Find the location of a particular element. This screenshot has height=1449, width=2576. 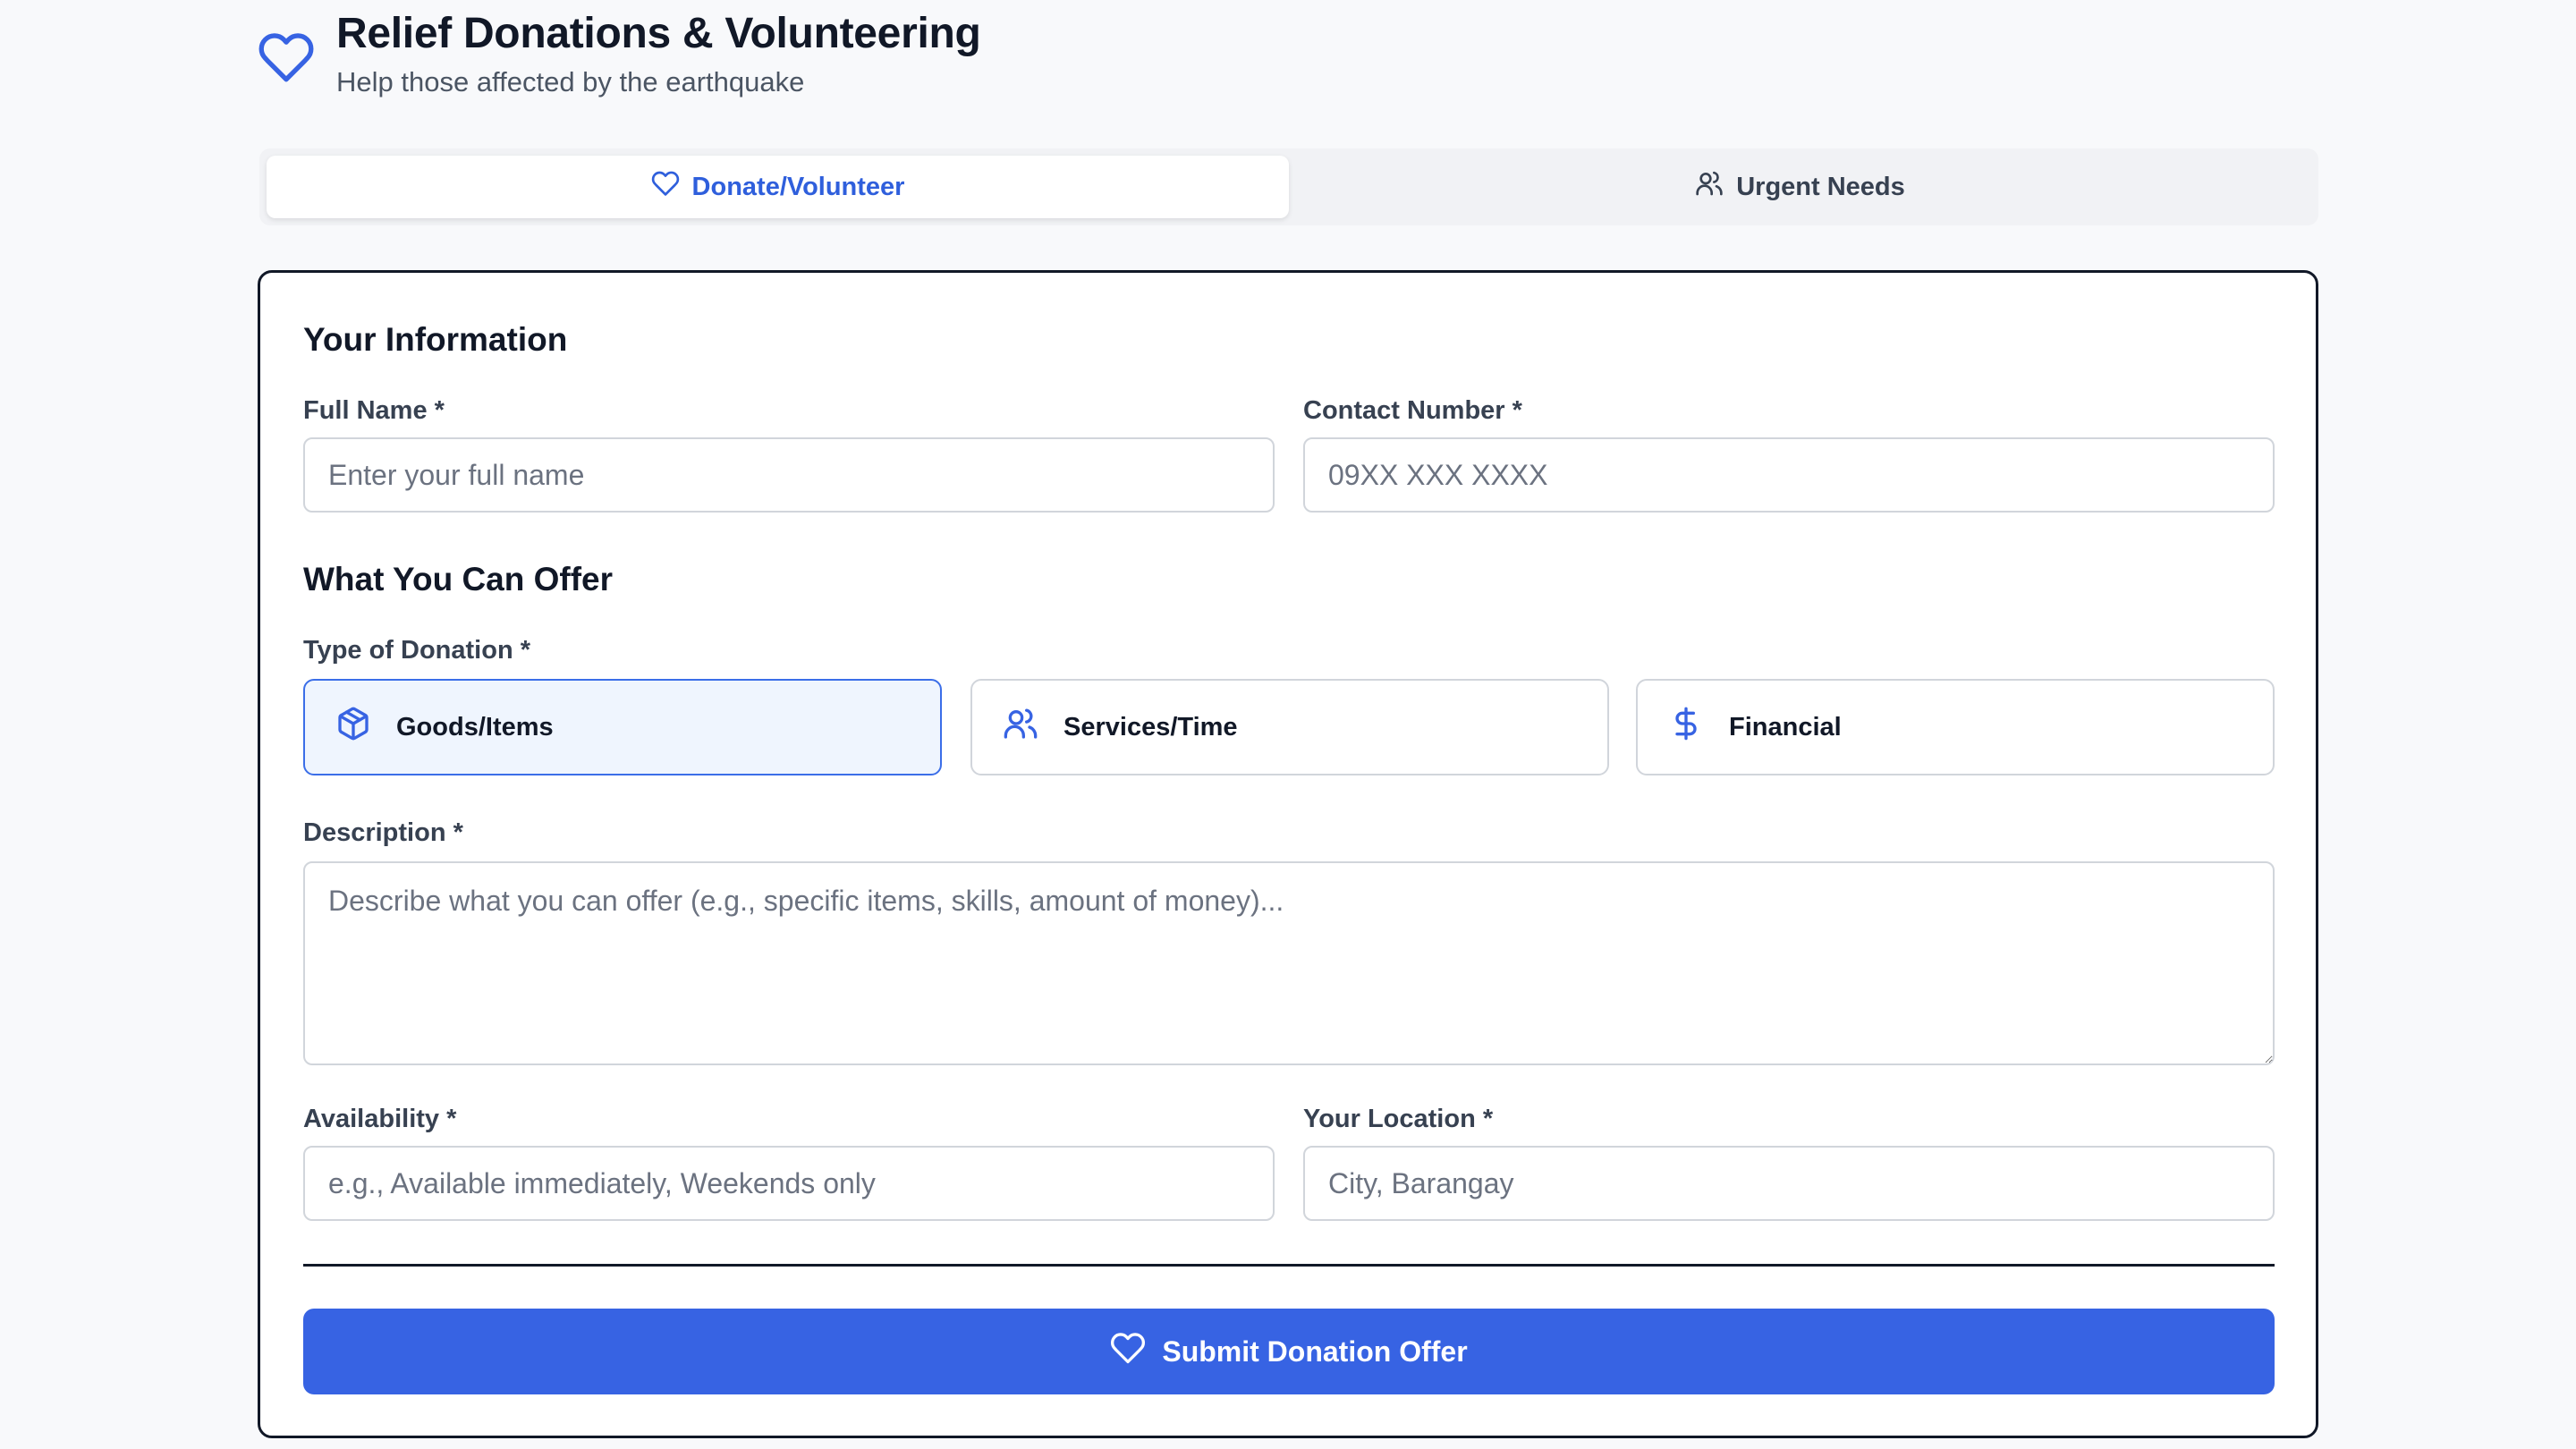

tab-label: Urgent Needs is located at coordinates (1820, 186).